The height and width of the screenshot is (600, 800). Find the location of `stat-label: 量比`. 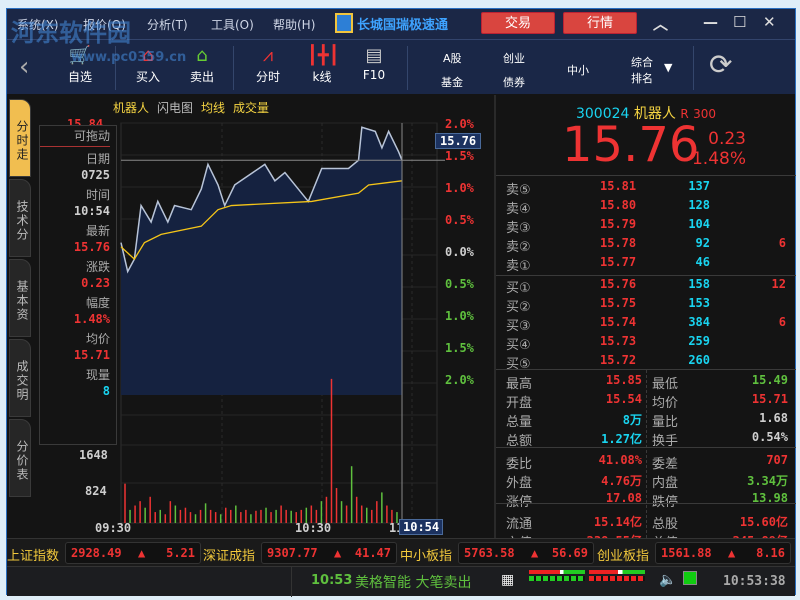

stat-label: 量比 is located at coordinates (665, 422).